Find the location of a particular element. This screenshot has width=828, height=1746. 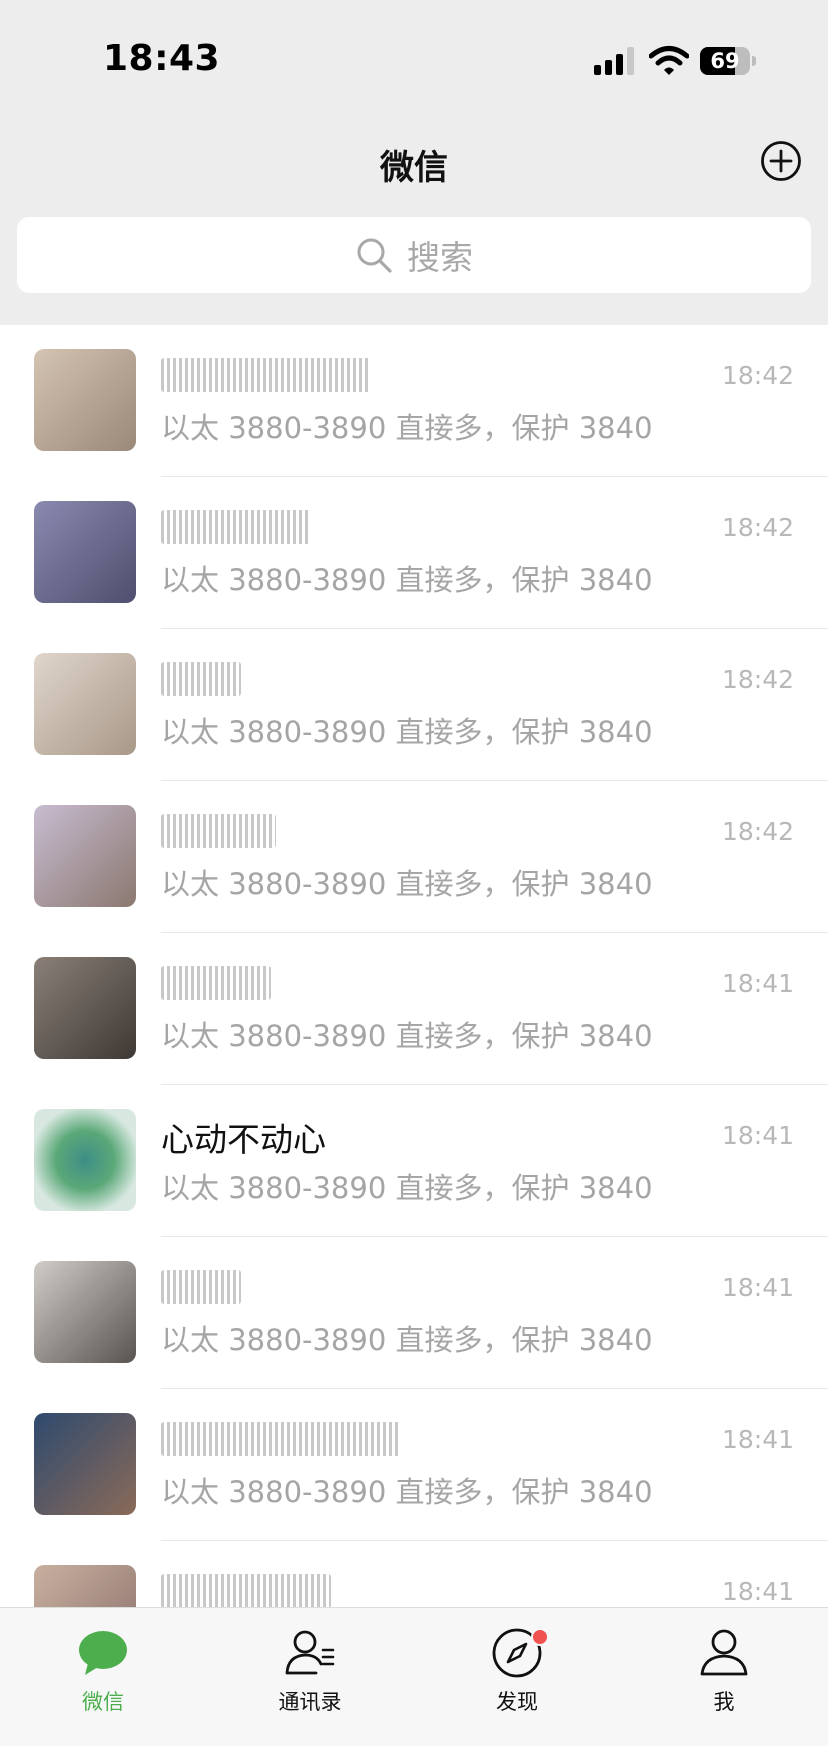

tab-label: 我 is located at coordinates (724, 1702).